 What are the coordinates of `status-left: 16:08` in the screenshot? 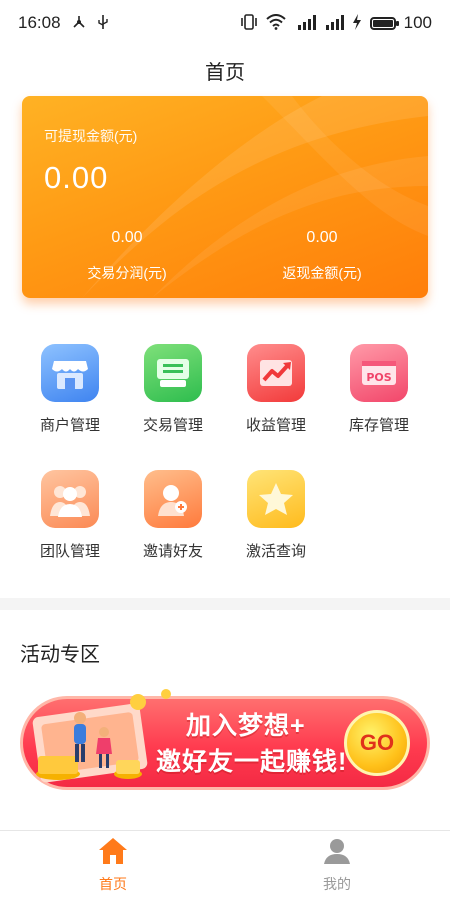 It's located at (63, 23).